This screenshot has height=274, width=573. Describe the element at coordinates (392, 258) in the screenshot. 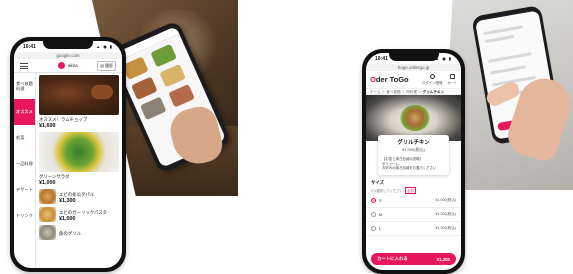

I see `add-to-cart-label: カートに入れる` at that location.